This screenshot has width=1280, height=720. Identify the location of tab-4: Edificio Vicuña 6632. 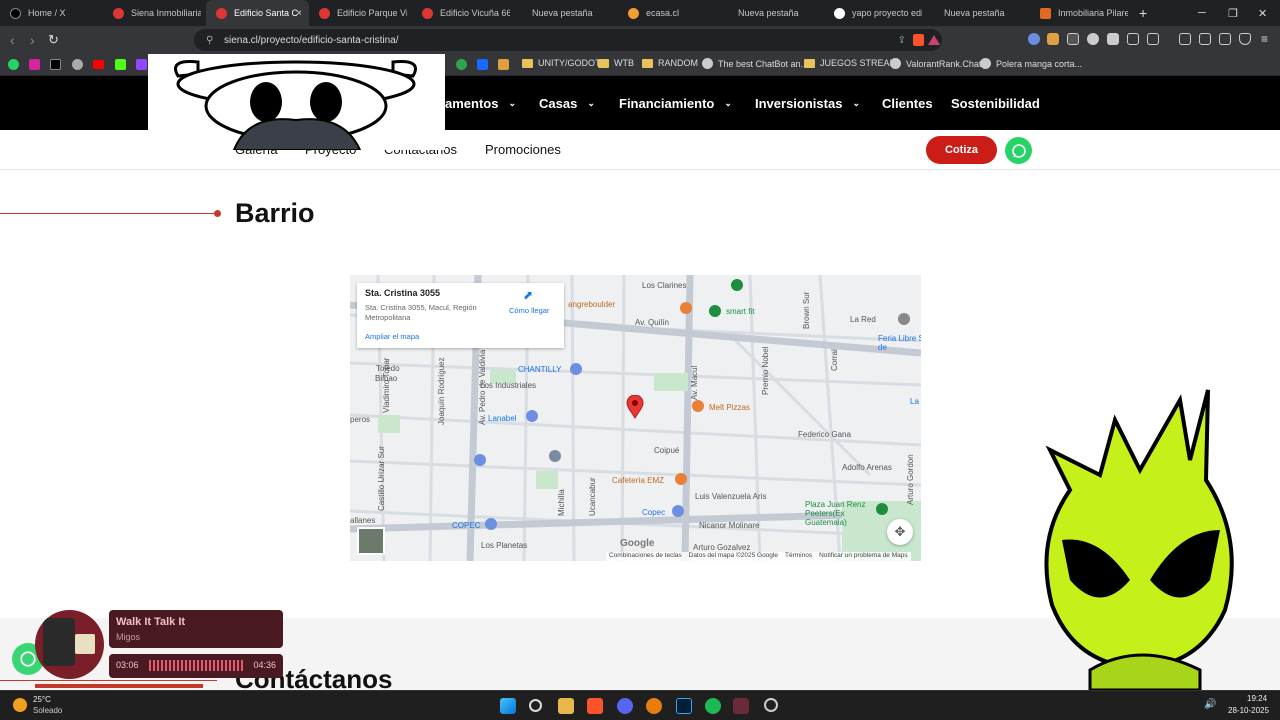
(463, 13).